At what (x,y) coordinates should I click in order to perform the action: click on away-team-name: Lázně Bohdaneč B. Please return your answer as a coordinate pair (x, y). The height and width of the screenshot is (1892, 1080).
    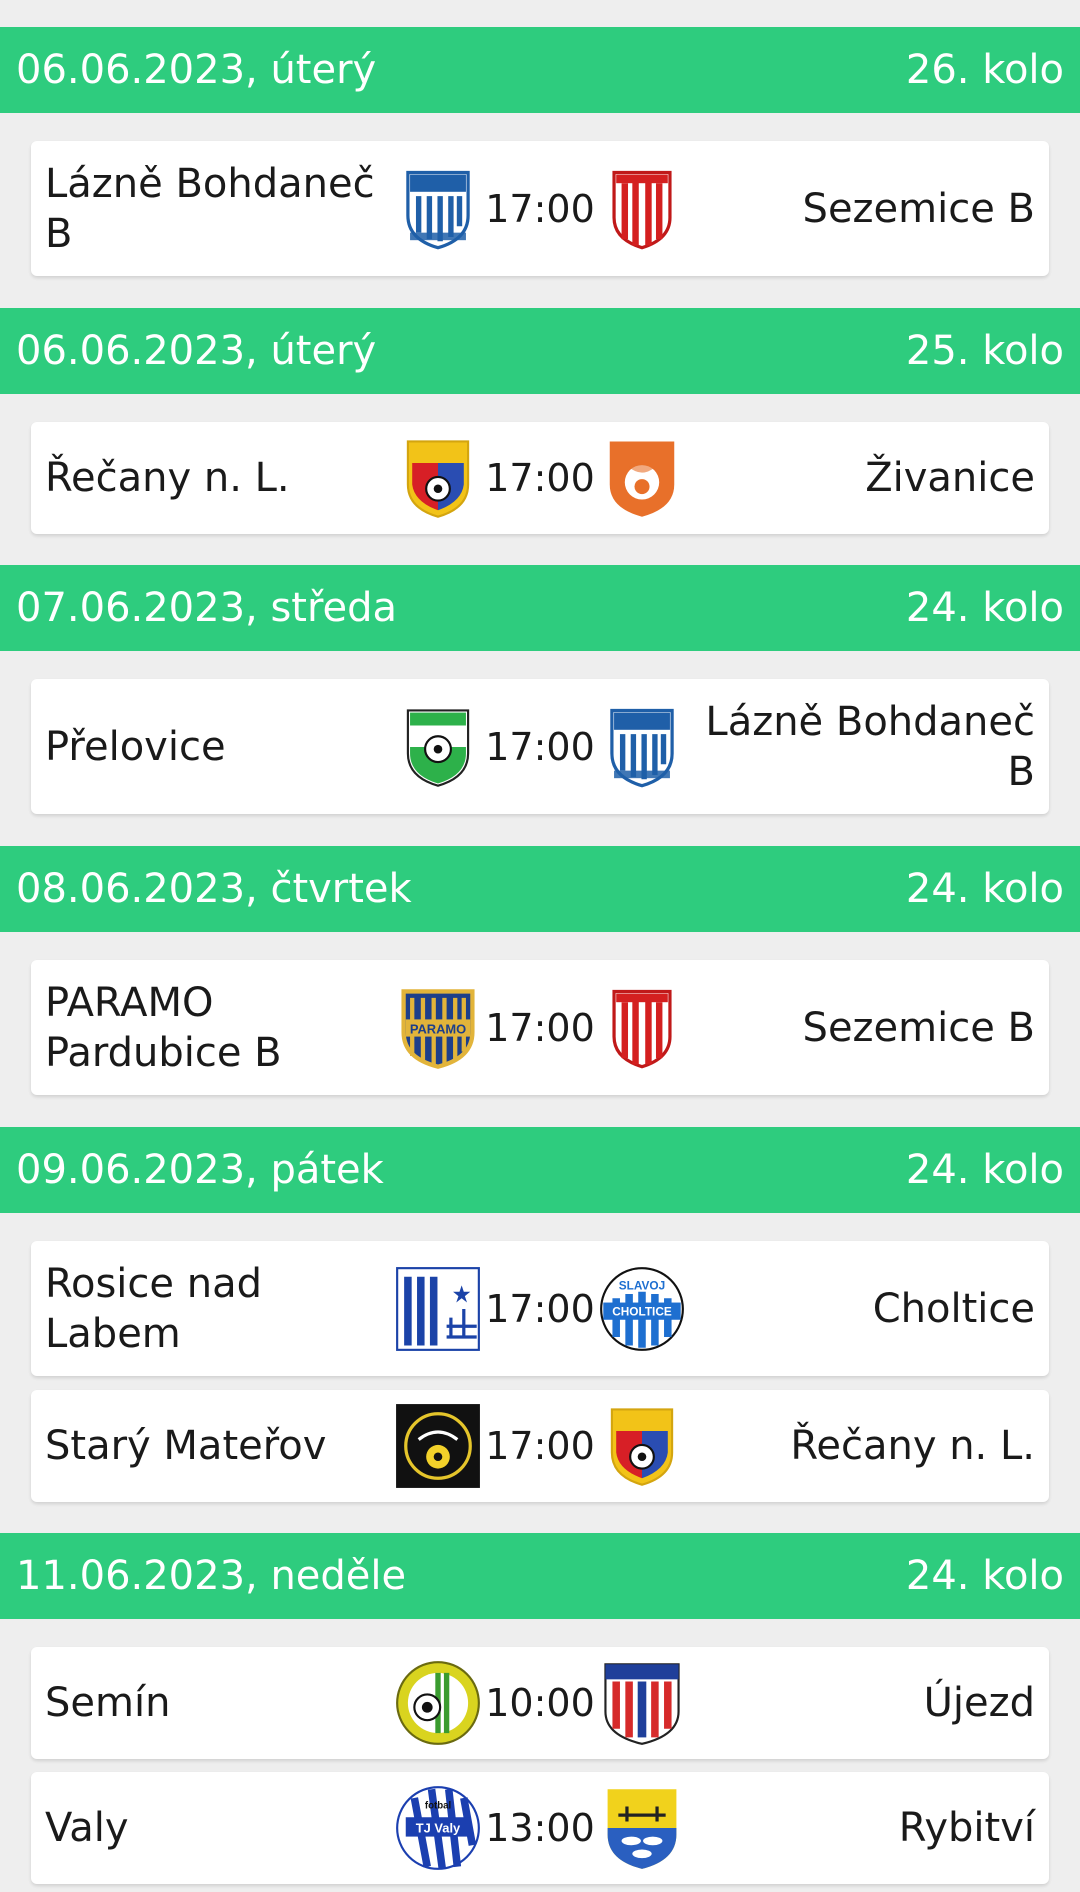
    Looking at the image, I should click on (870, 746).